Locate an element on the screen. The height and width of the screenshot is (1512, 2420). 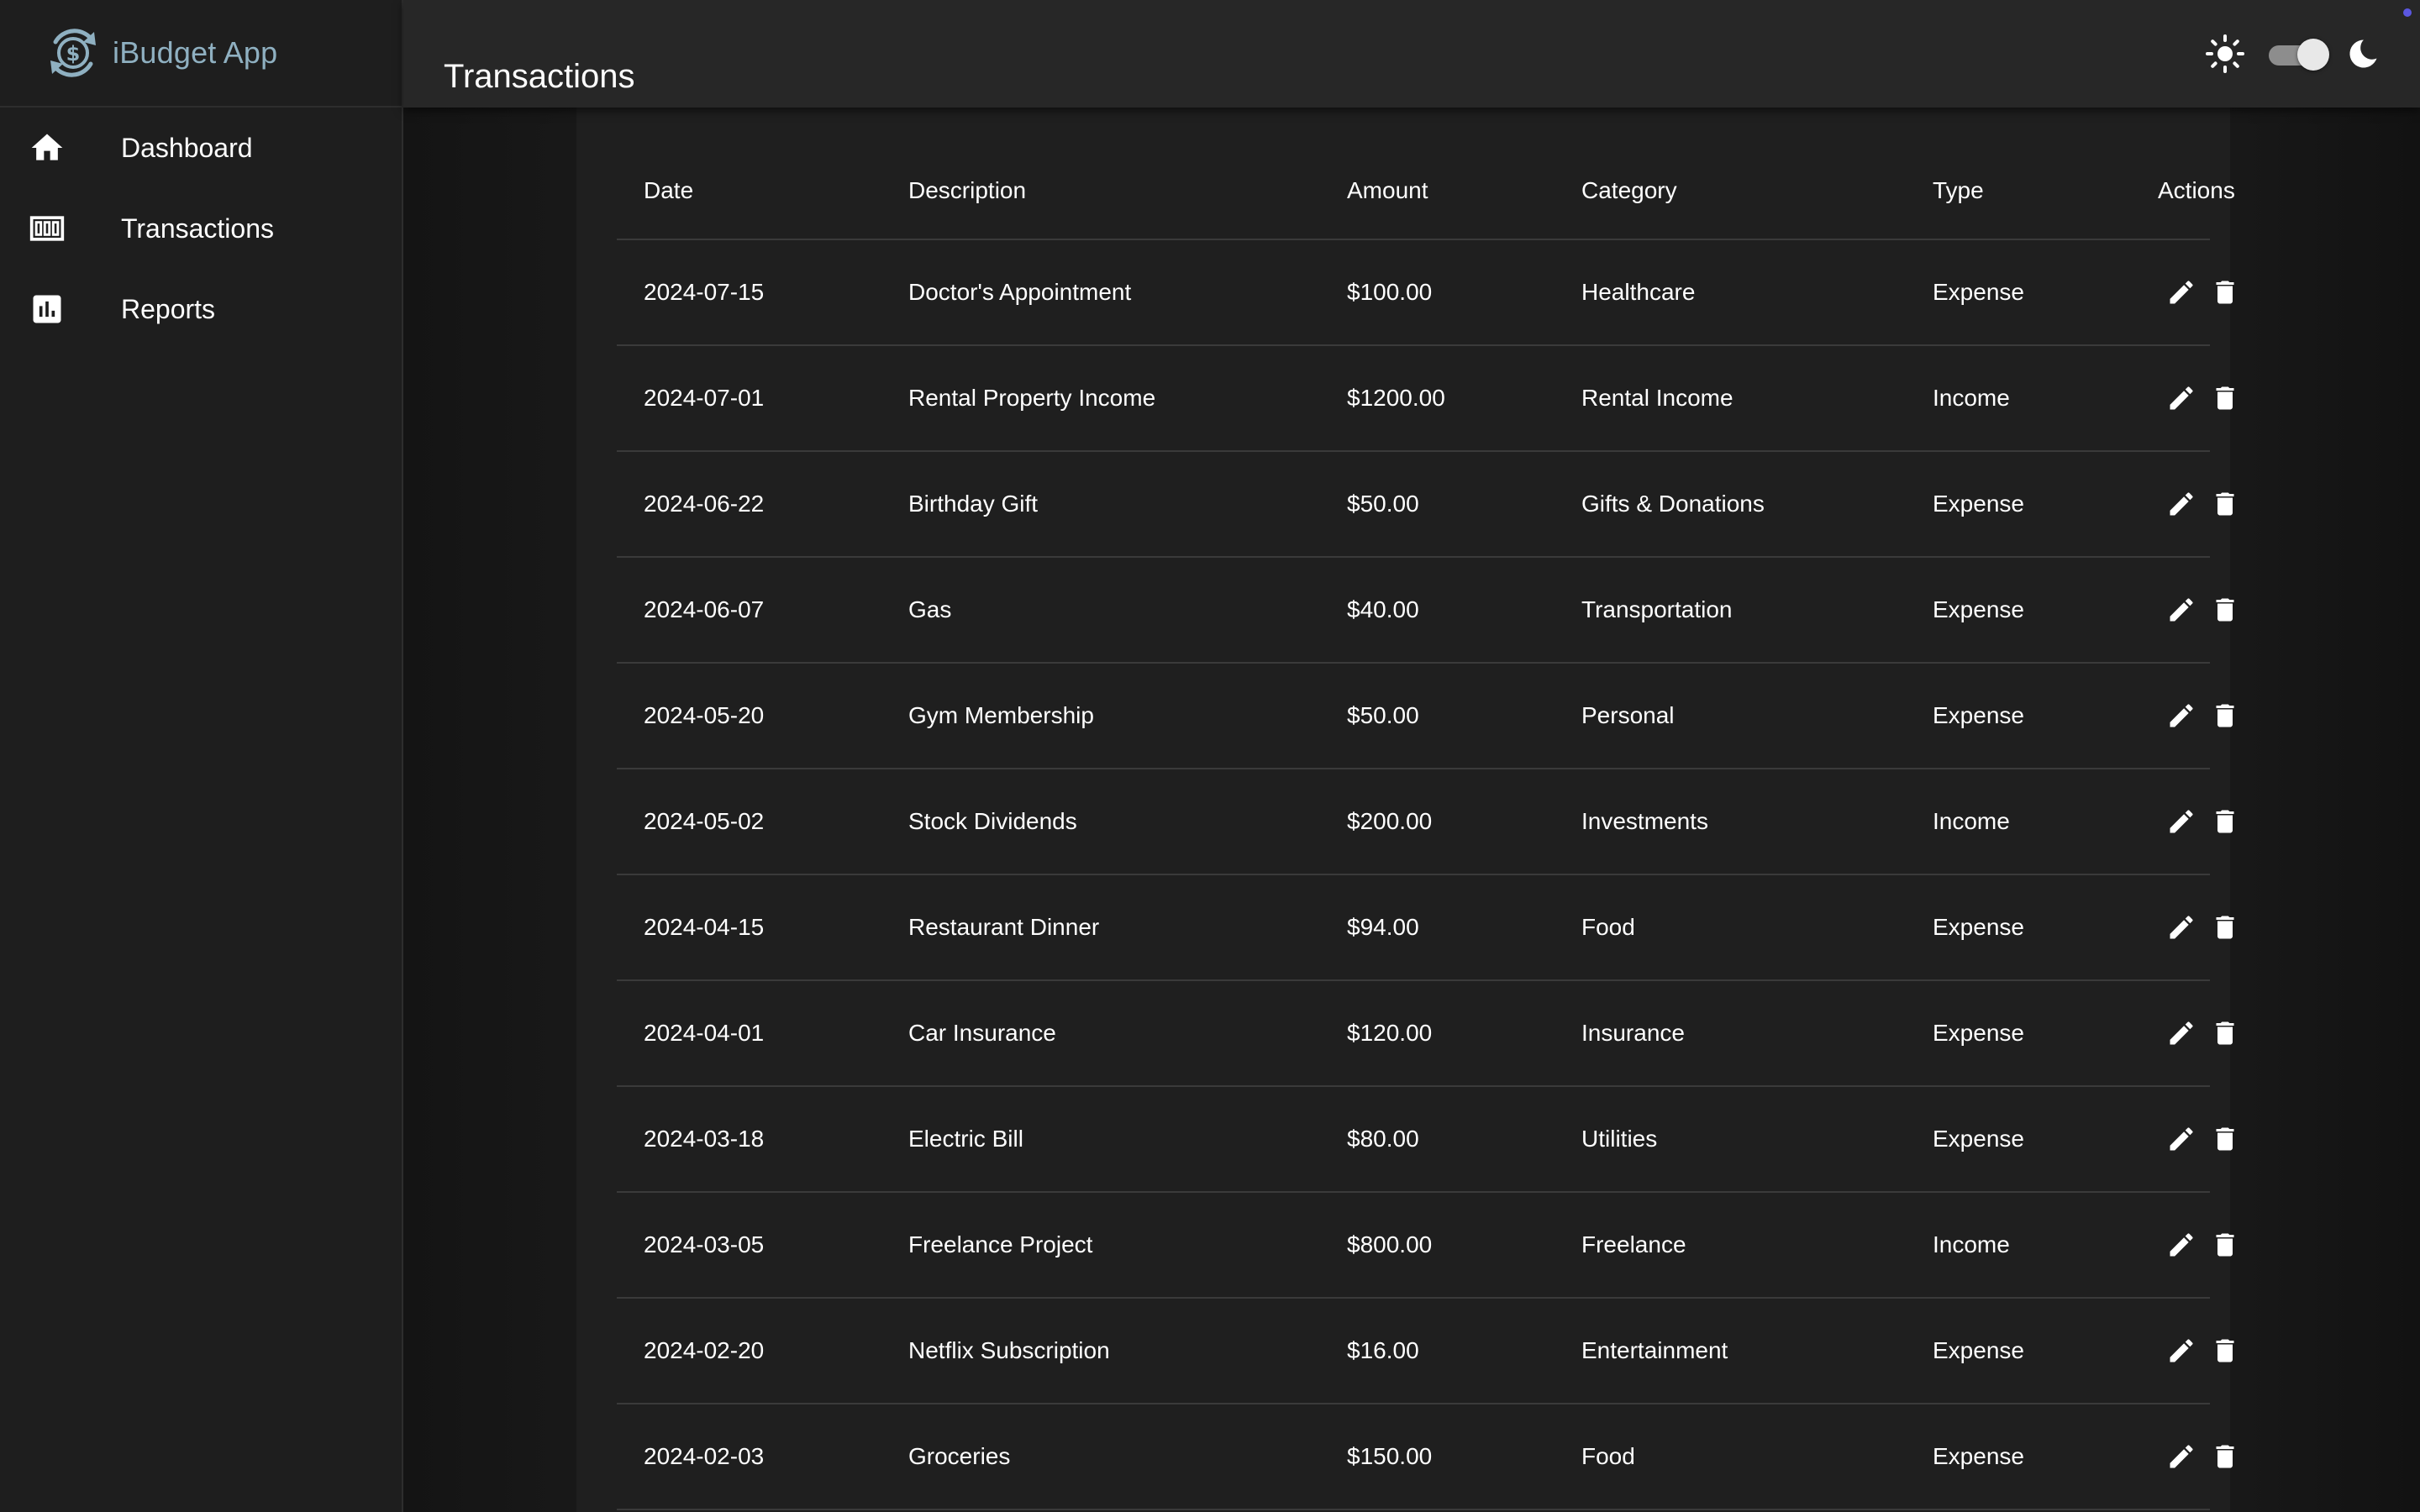
sidebar-item-label: Reports is located at coordinates (168, 308).